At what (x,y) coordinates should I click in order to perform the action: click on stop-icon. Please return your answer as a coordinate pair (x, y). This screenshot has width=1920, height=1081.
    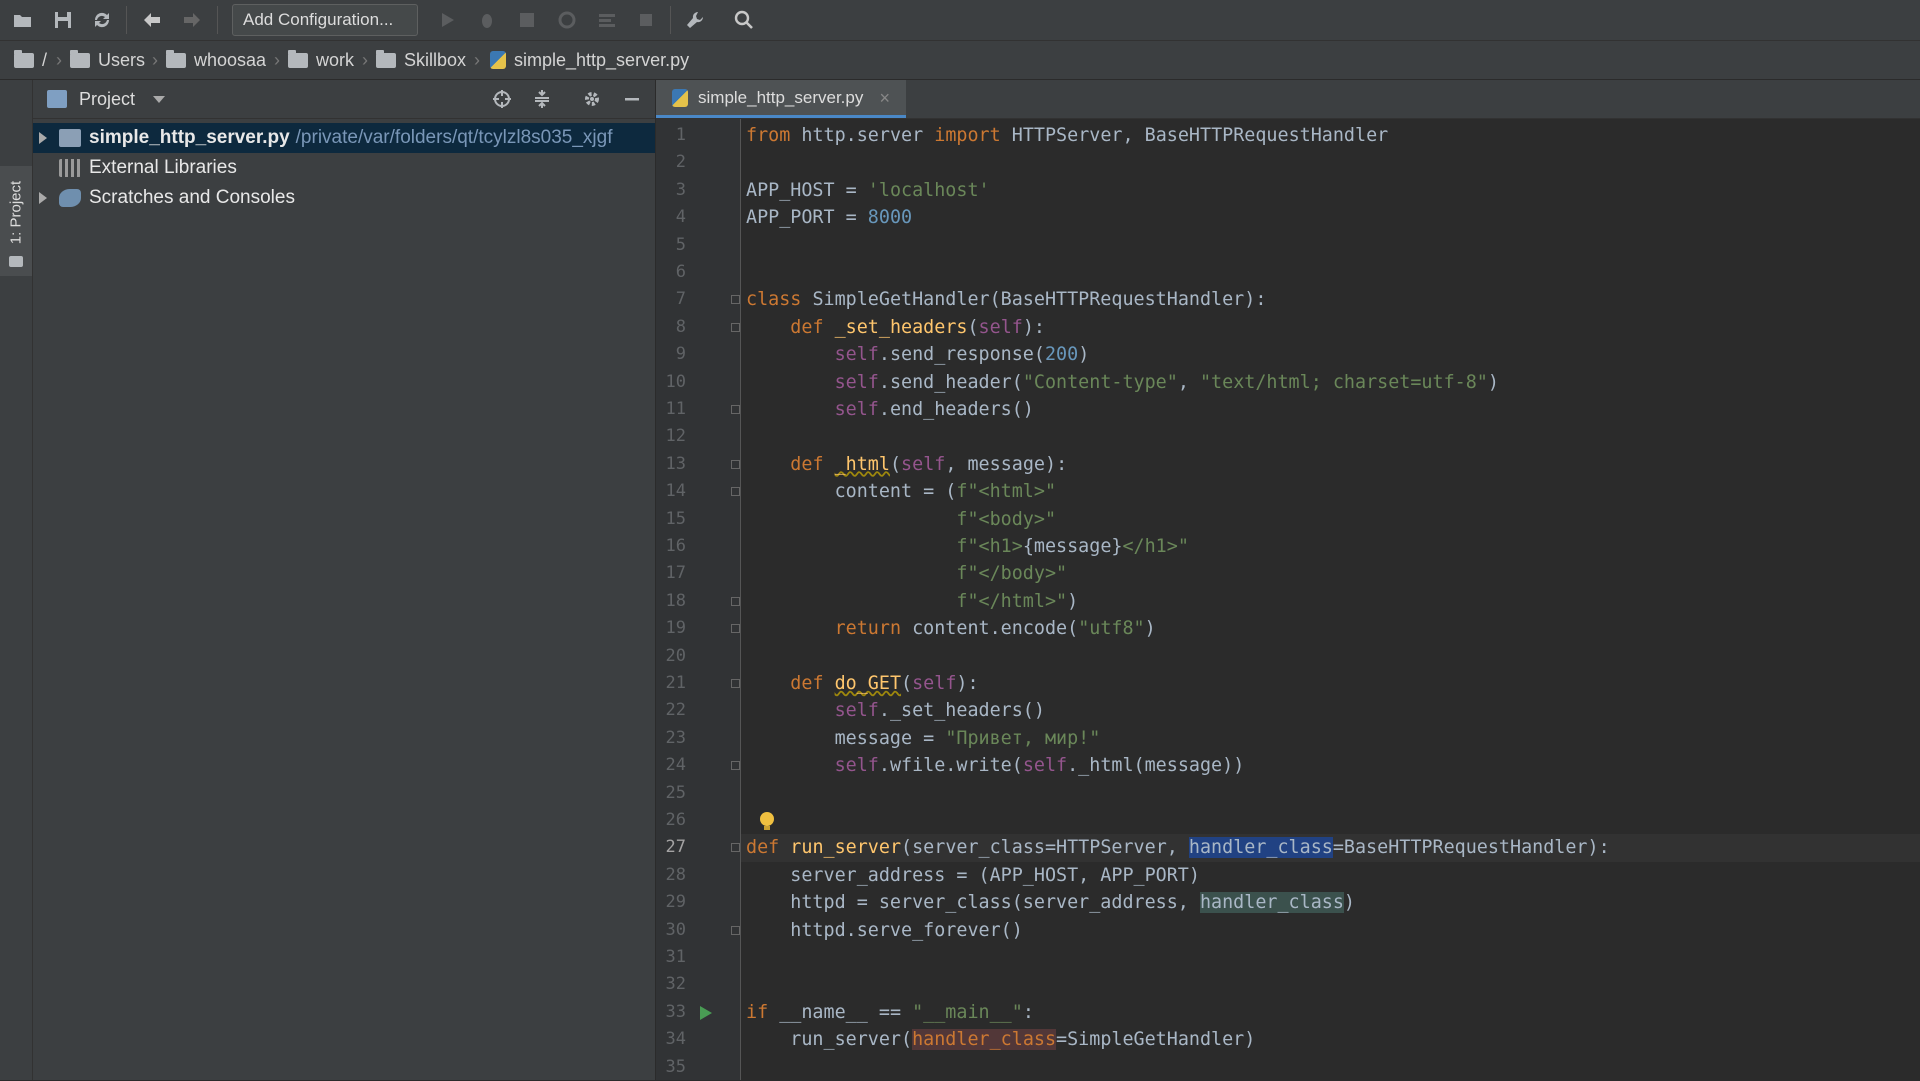
    Looking at the image, I should click on (646, 20).